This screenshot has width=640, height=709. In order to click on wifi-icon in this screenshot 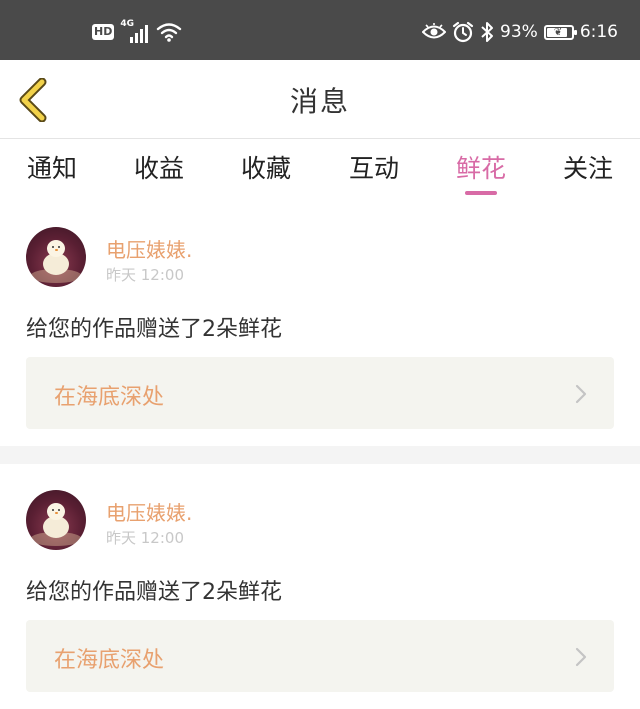, I will do `click(169, 32)`.